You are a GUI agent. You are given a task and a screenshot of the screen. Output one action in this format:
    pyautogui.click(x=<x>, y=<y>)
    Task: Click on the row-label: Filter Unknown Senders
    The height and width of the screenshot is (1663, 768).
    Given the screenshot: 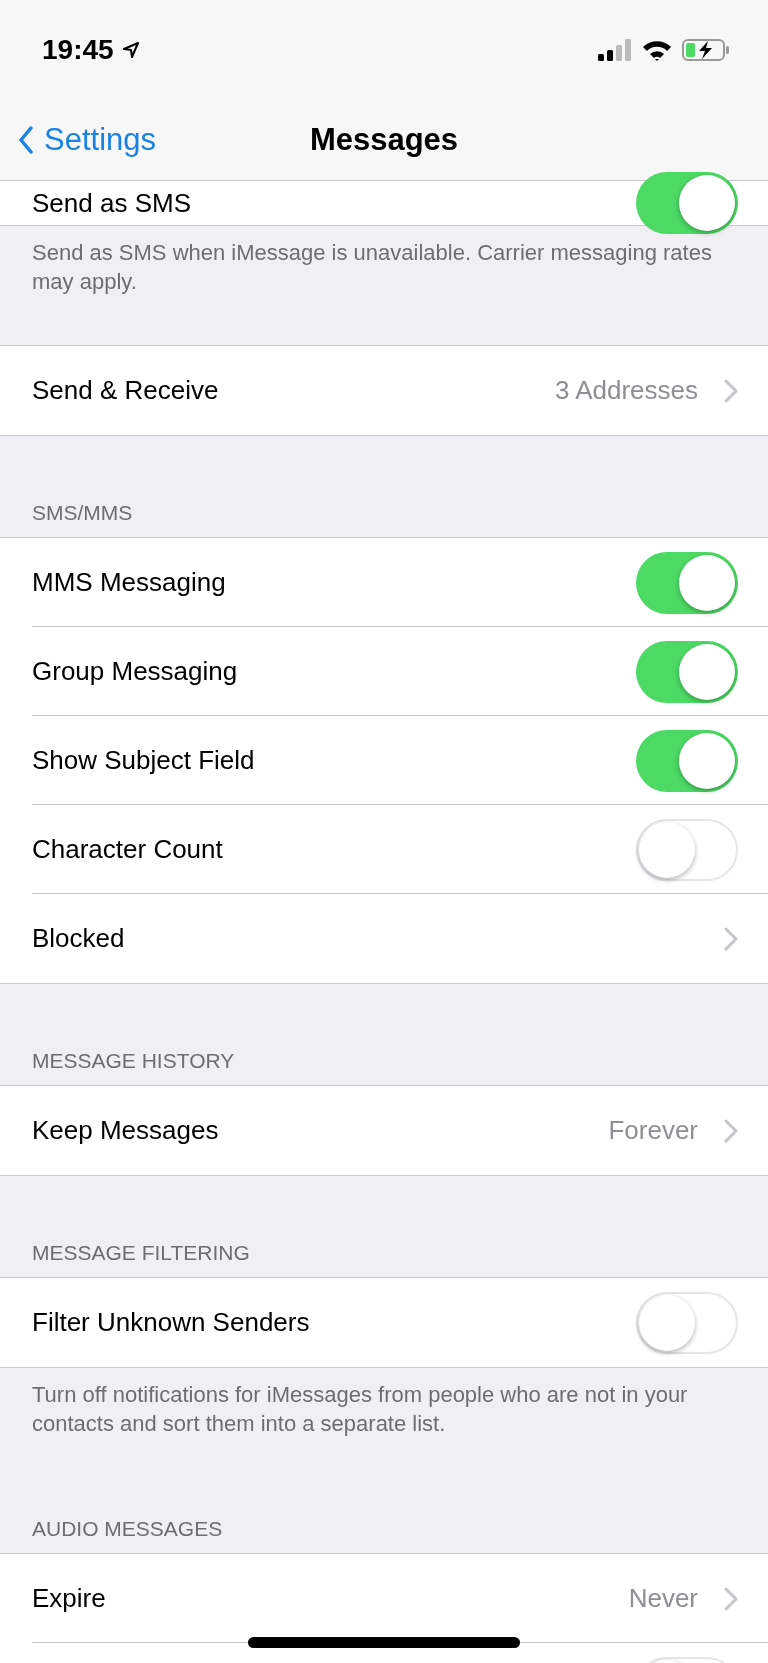 What is the action you would take?
    pyautogui.click(x=171, y=1322)
    